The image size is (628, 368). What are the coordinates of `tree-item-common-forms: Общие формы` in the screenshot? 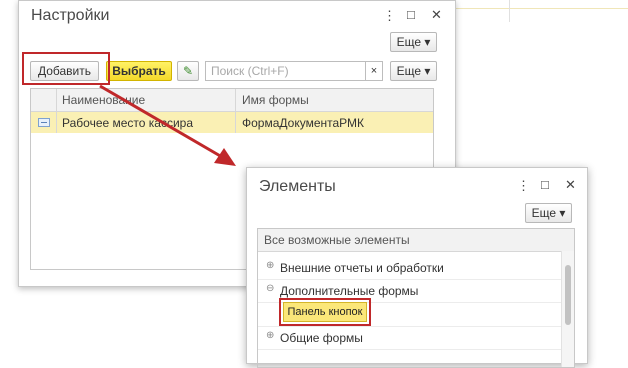 It's located at (321, 338).